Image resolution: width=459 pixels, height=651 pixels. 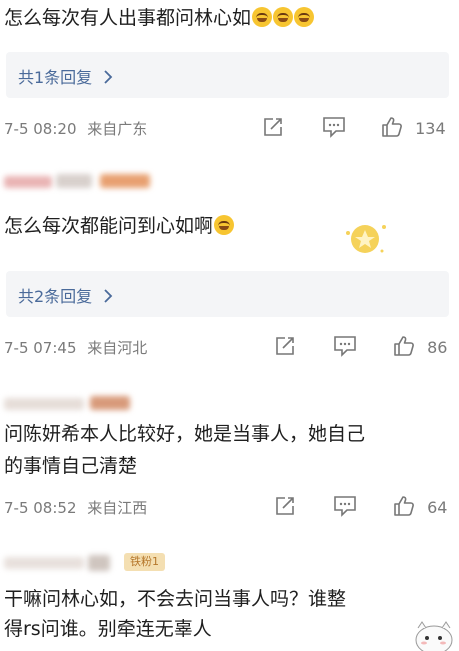 I want to click on comment-text: 怎么每次有人出事都问林心如, so click(x=159, y=18).